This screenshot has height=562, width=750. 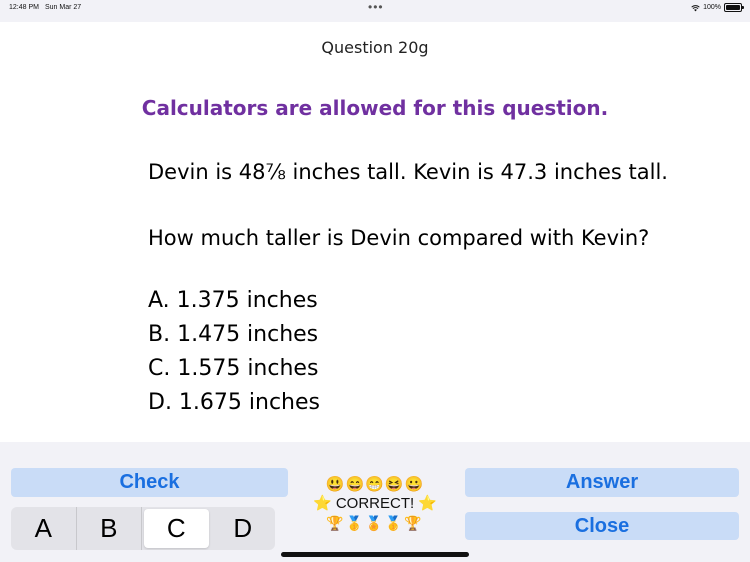 I want to click on battery-percent: 100%, so click(x=712, y=7).